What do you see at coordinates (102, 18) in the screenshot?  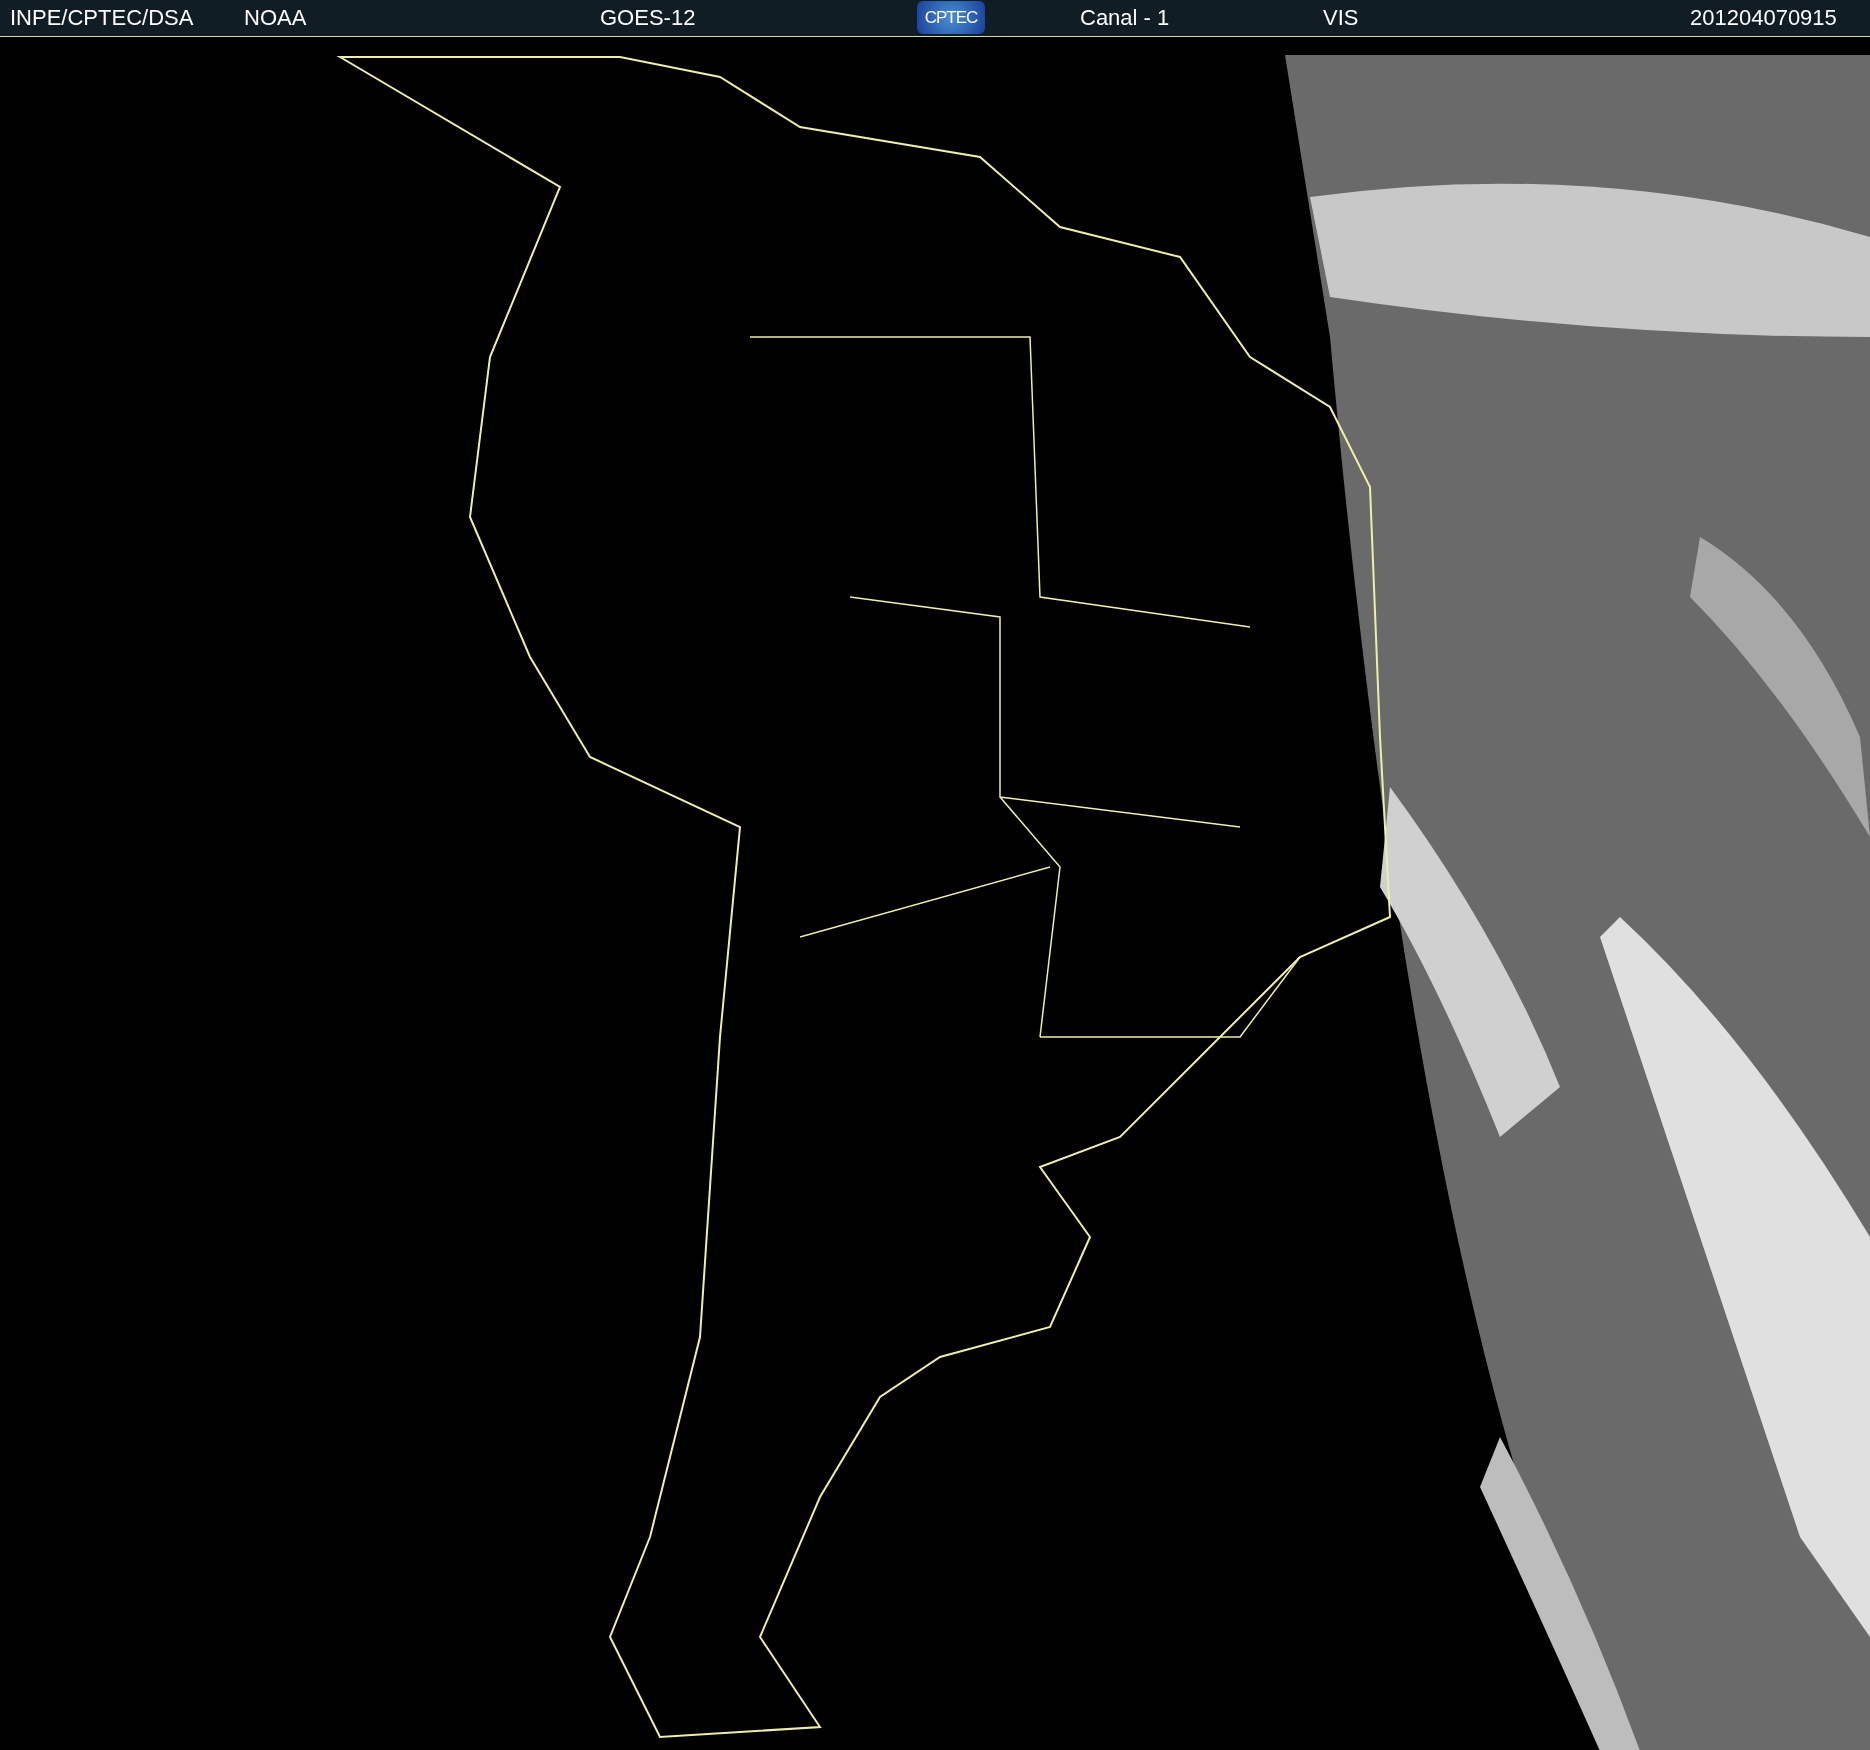 I see `source-label: INPE/CPTEC/DSA` at bounding box center [102, 18].